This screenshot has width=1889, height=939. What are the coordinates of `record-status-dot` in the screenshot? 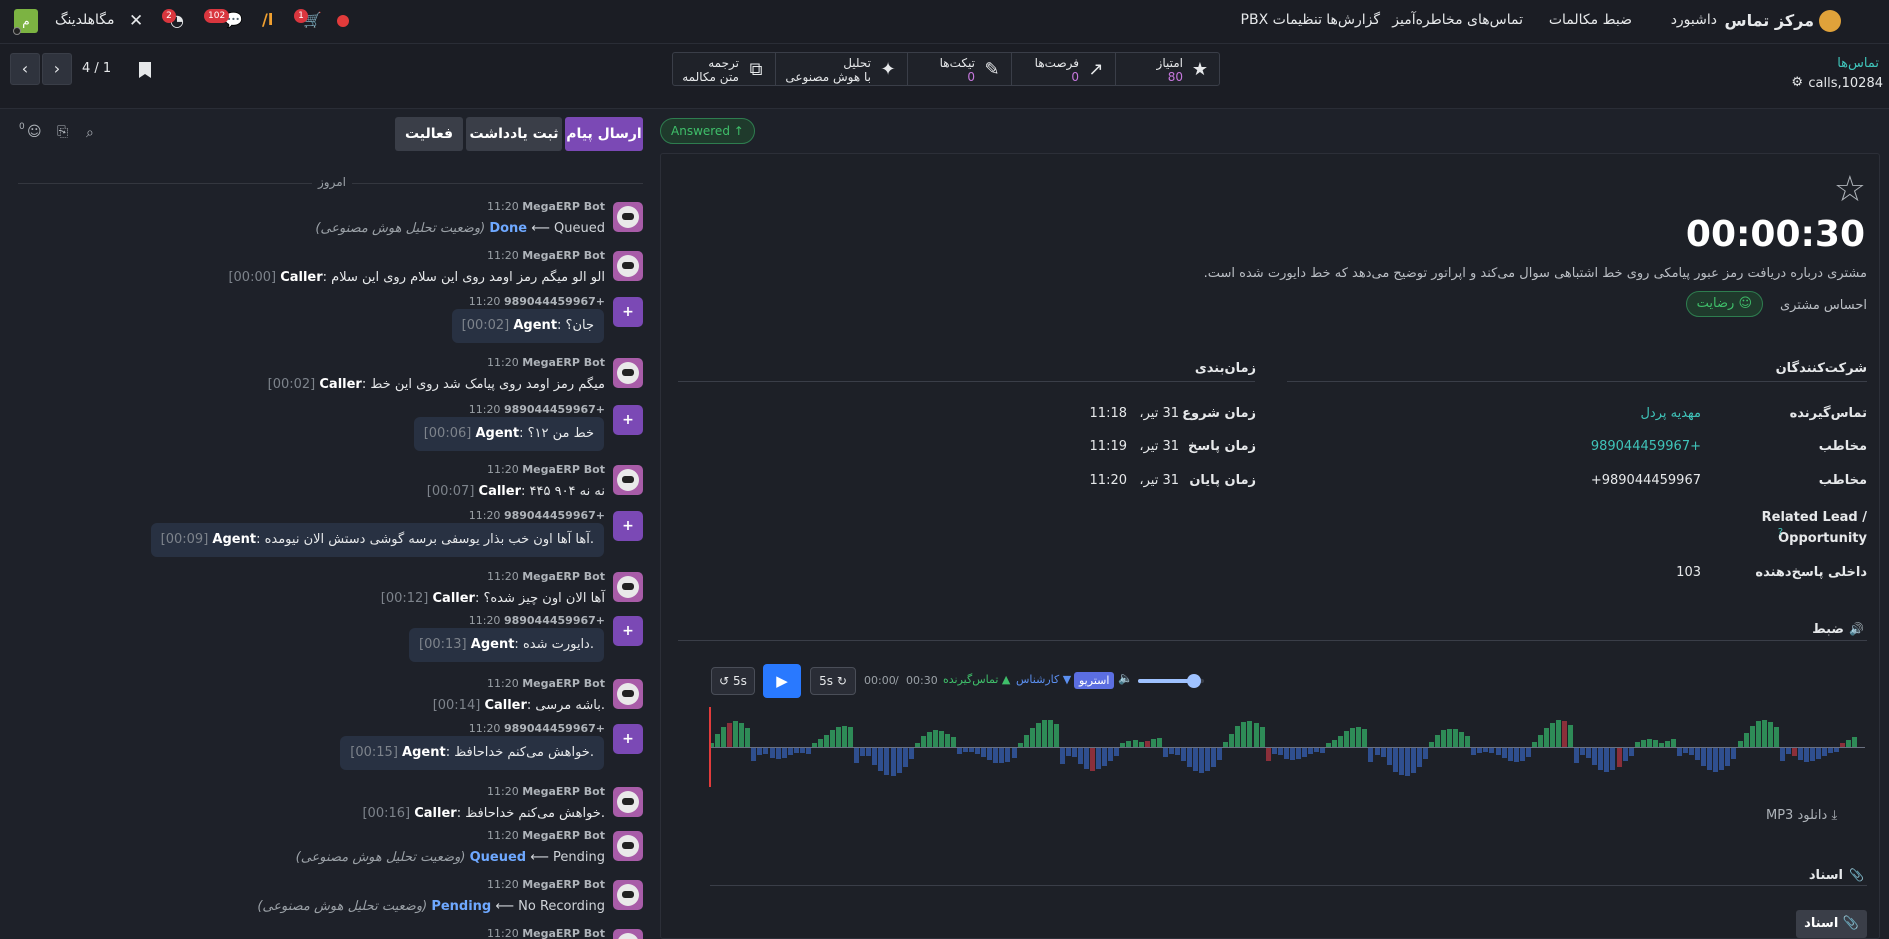 It's located at (343, 21).